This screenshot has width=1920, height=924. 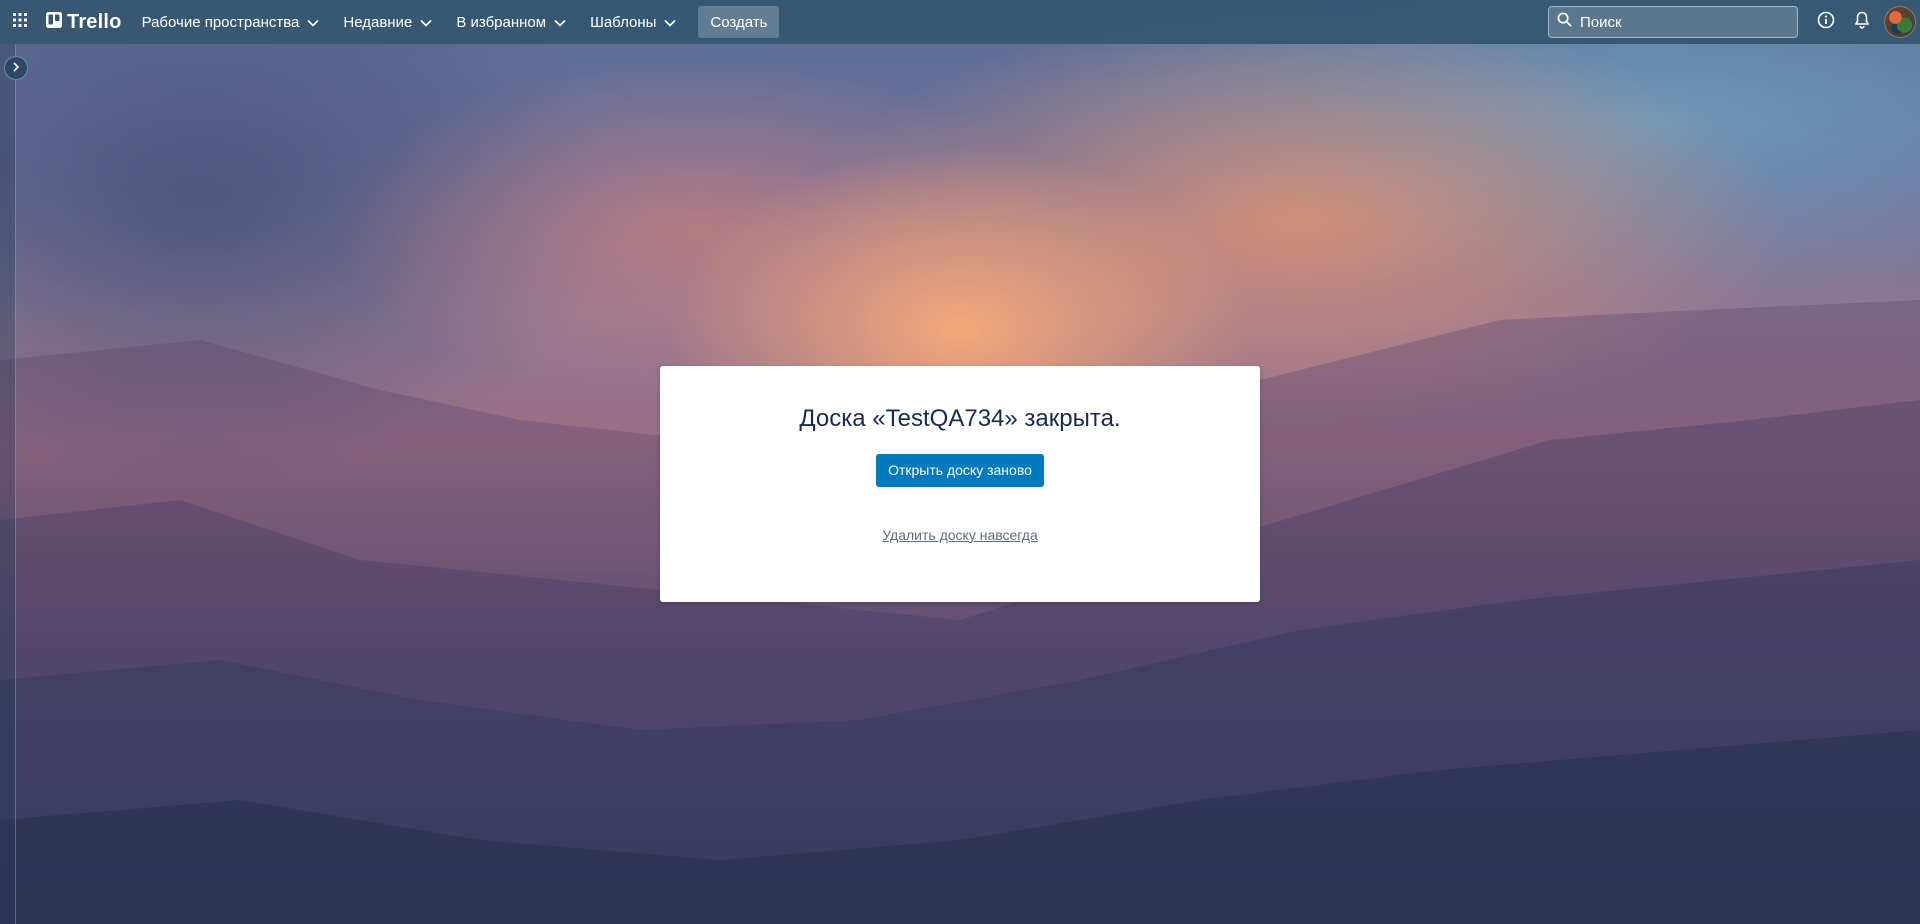 What do you see at coordinates (623, 22) in the screenshot?
I see `nav-templates-label: Шаблоны` at bounding box center [623, 22].